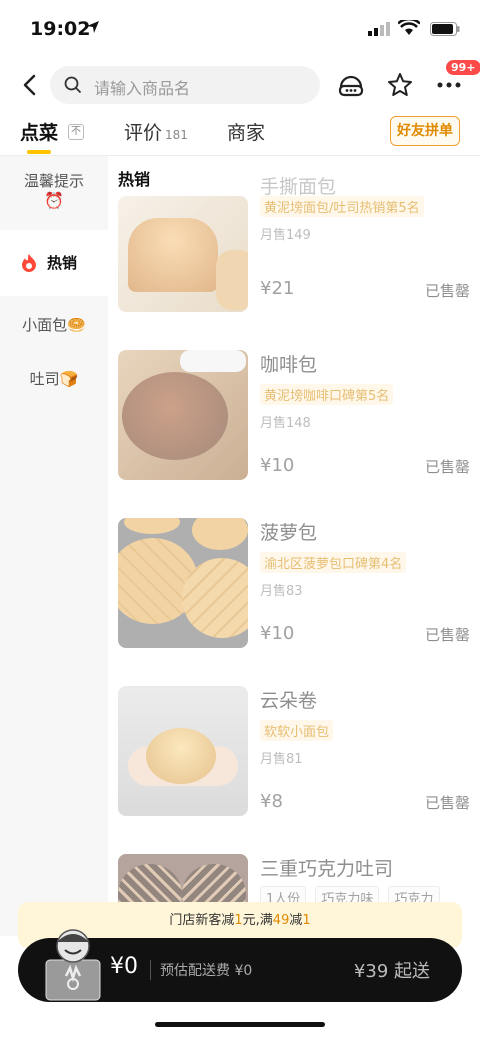 This screenshot has height=1039, width=480. Describe the element at coordinates (351, 85) in the screenshot. I see `customer-service-icon` at that location.